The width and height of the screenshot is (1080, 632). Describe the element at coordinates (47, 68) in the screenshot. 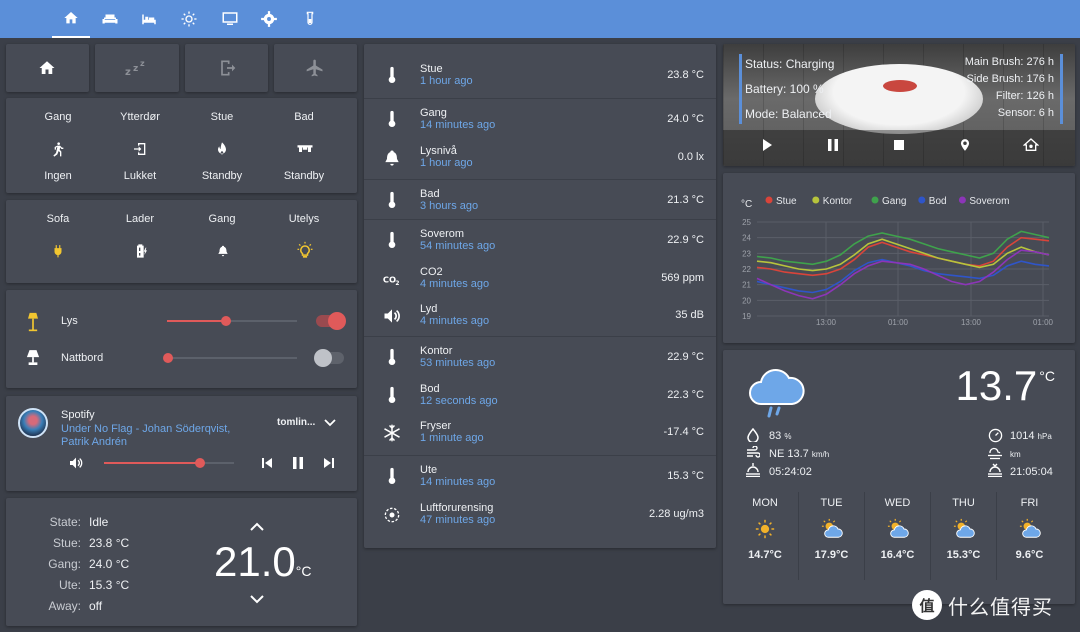

I see `scene-home-button` at that location.